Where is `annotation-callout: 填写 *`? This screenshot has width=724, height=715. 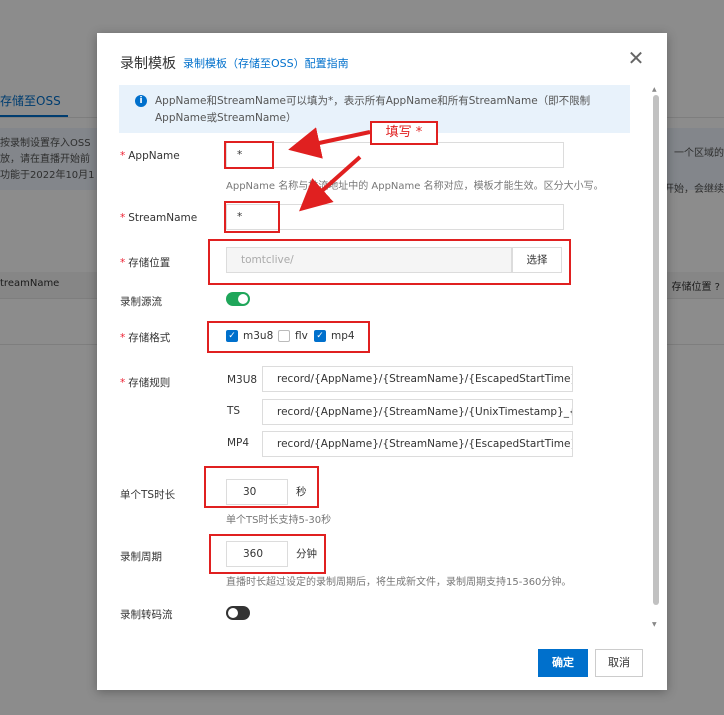 annotation-callout: 填写 * is located at coordinates (404, 133).